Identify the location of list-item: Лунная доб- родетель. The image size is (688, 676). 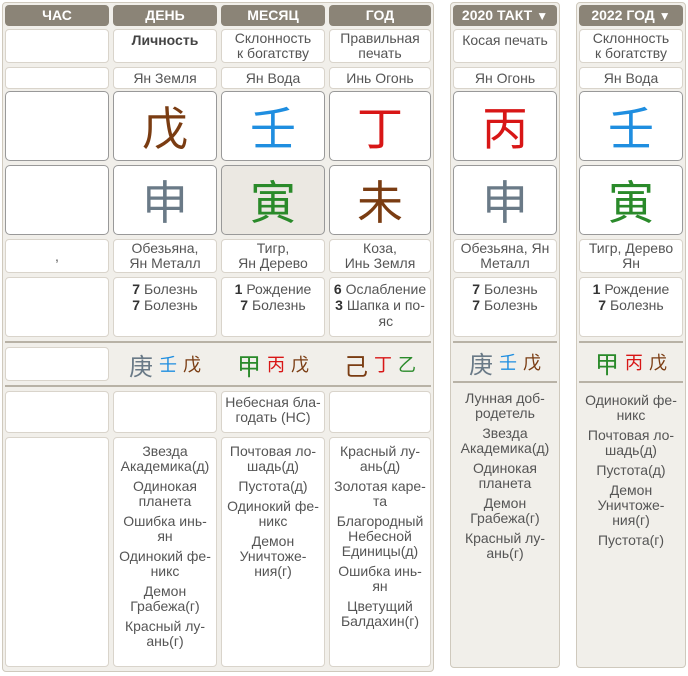
(505, 405).